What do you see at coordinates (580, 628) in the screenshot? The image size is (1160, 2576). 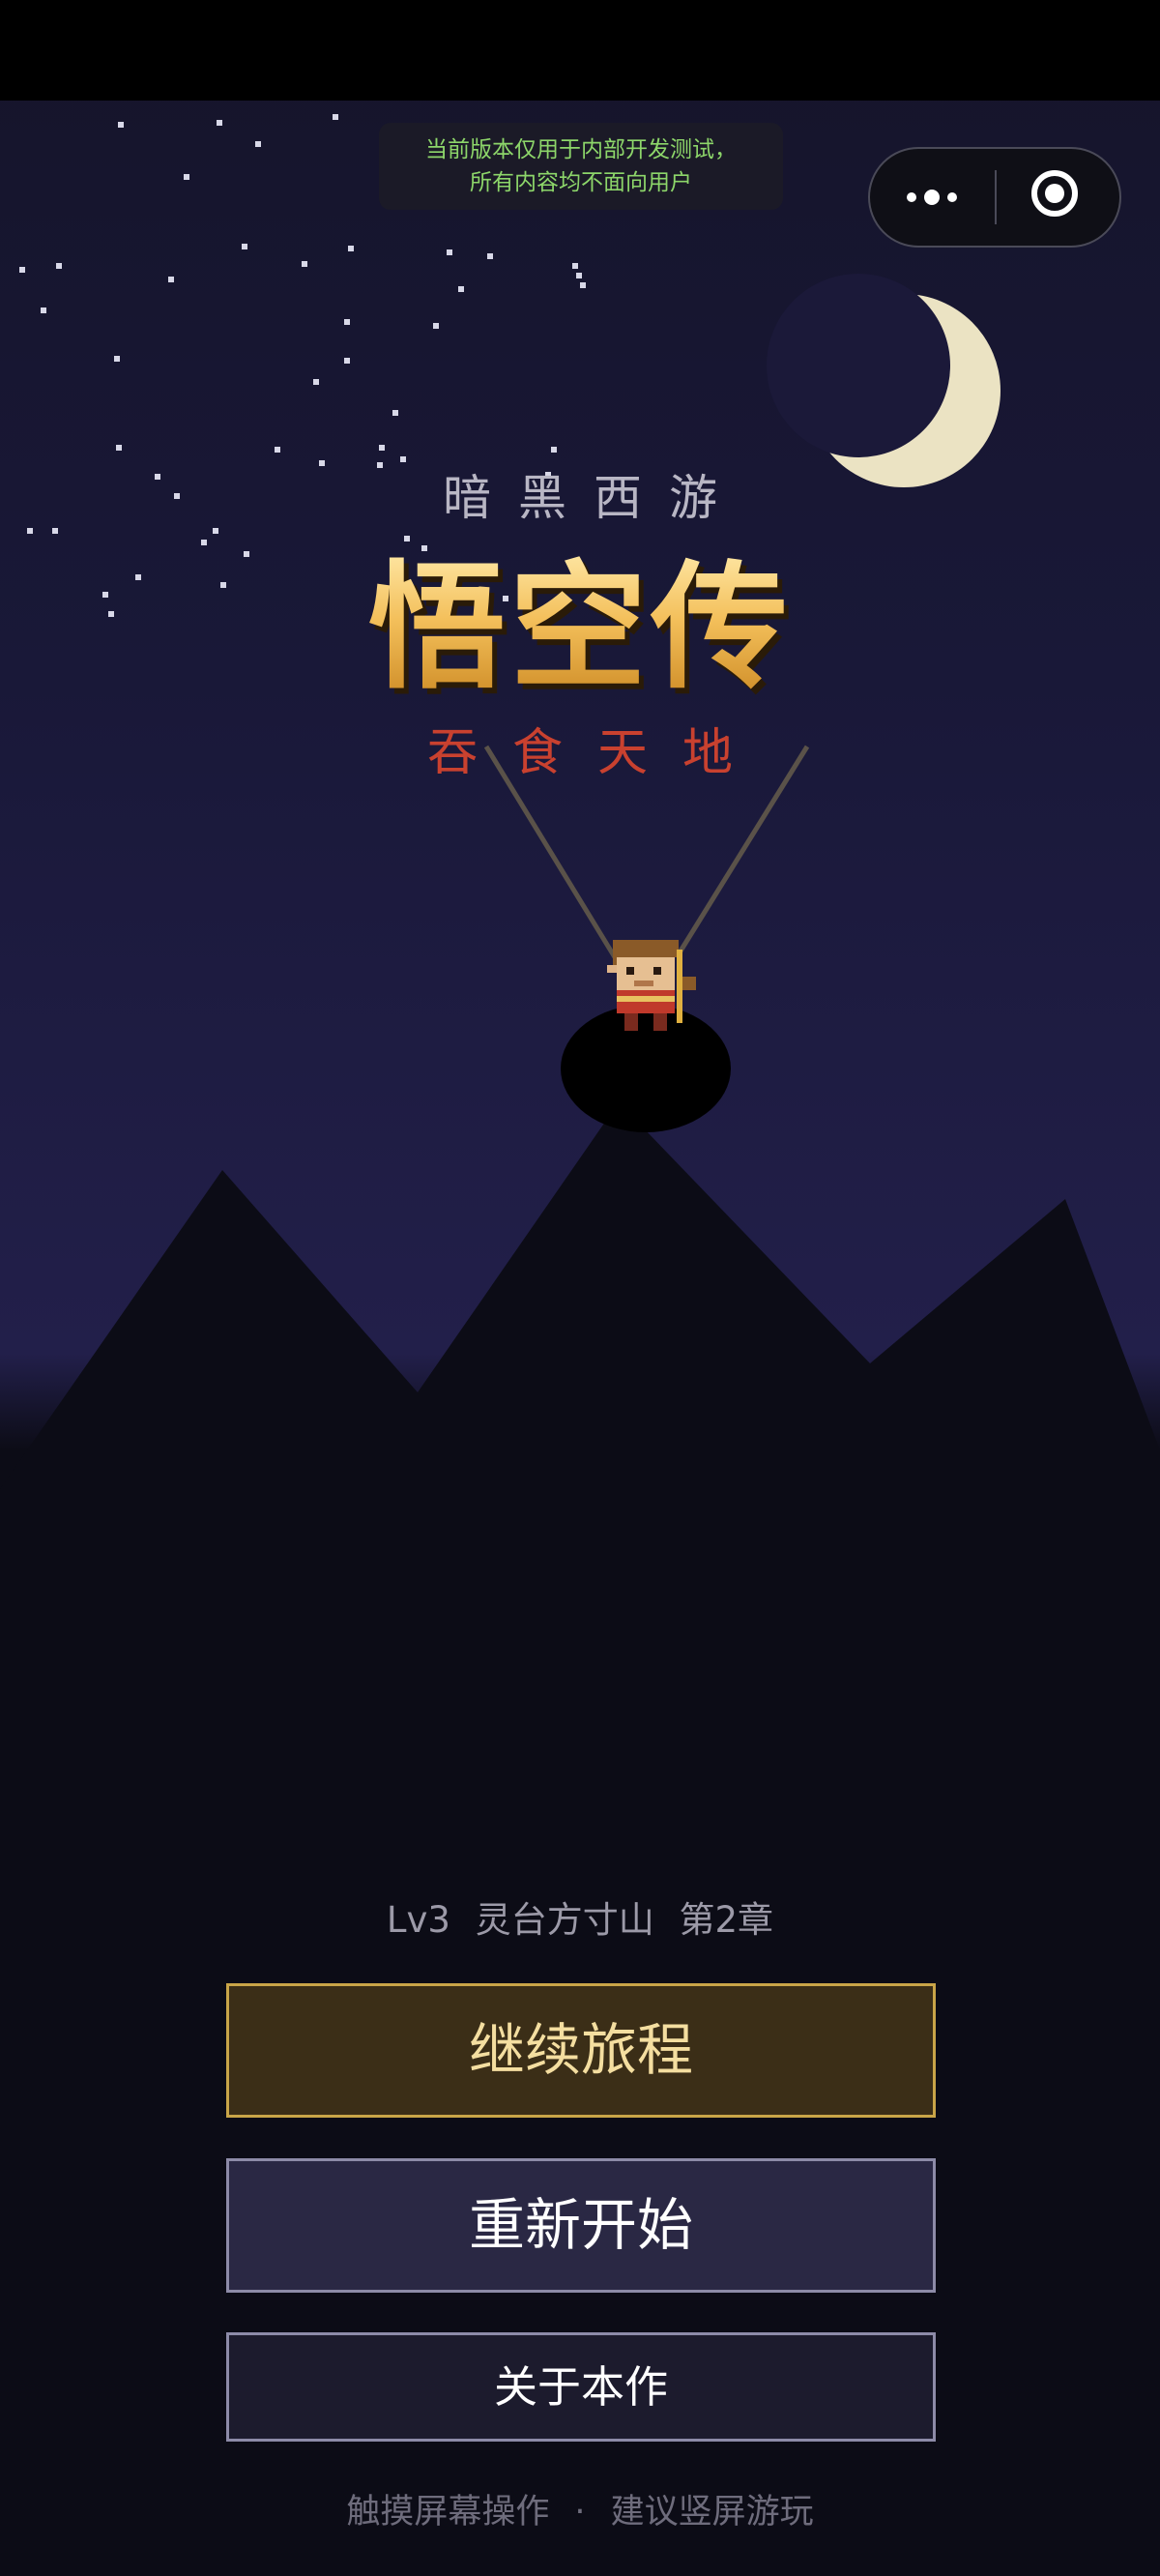 I see `game-title: 悟空传` at bounding box center [580, 628].